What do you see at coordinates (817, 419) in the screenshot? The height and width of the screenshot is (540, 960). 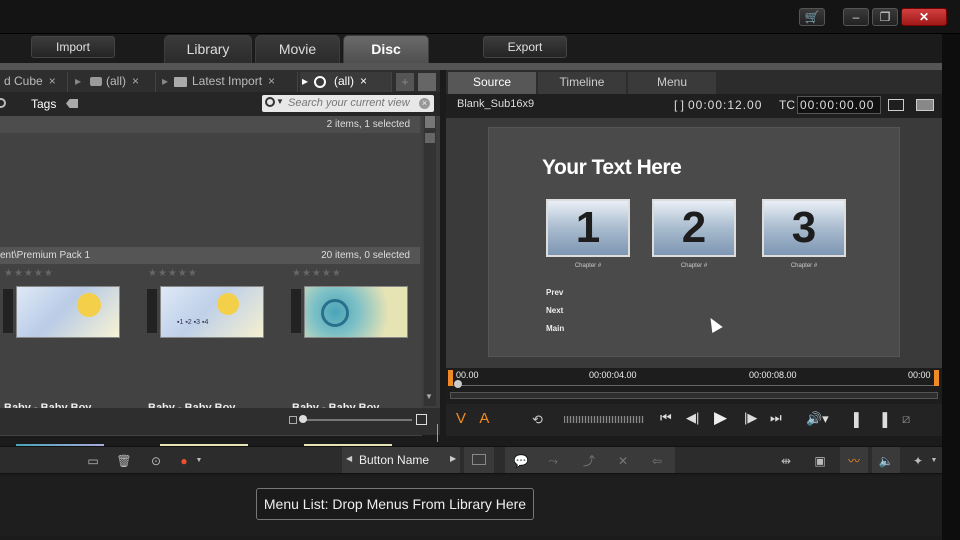 I see `volume-icon: 🔊▾` at bounding box center [817, 419].